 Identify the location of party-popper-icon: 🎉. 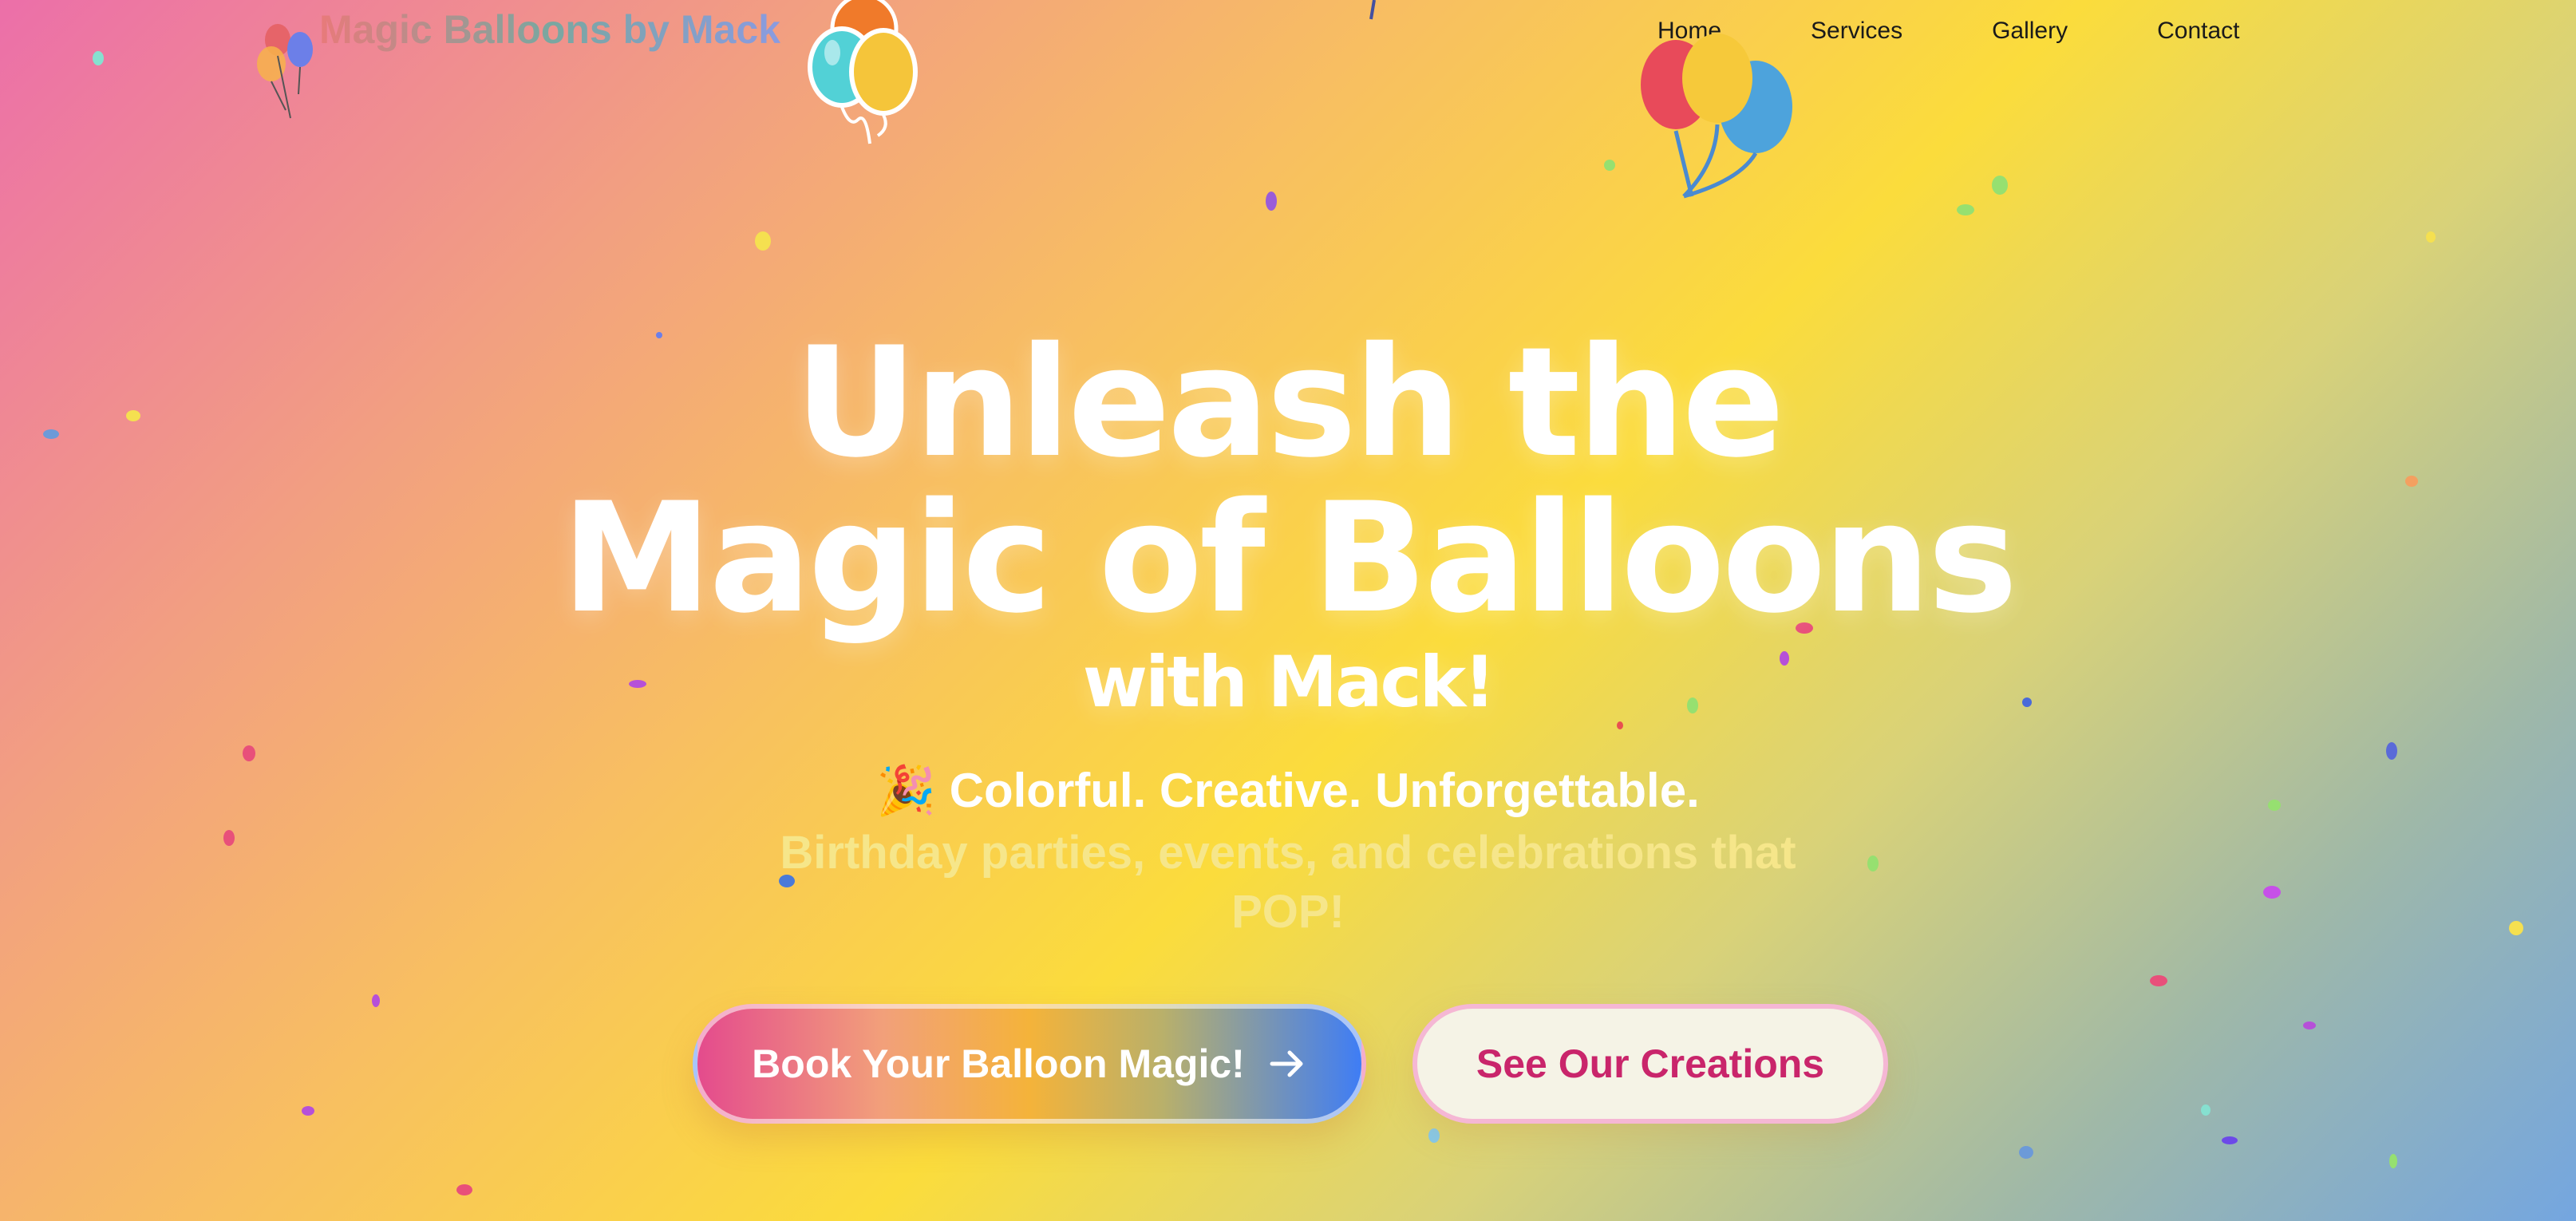
(906, 790).